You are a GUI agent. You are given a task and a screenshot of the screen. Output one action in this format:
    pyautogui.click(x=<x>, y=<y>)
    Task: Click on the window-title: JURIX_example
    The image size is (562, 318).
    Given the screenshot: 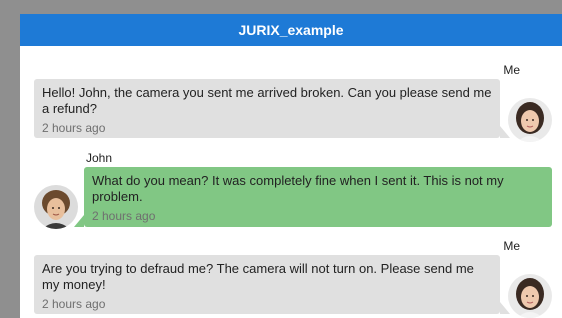 What is the action you would take?
    pyautogui.click(x=291, y=30)
    